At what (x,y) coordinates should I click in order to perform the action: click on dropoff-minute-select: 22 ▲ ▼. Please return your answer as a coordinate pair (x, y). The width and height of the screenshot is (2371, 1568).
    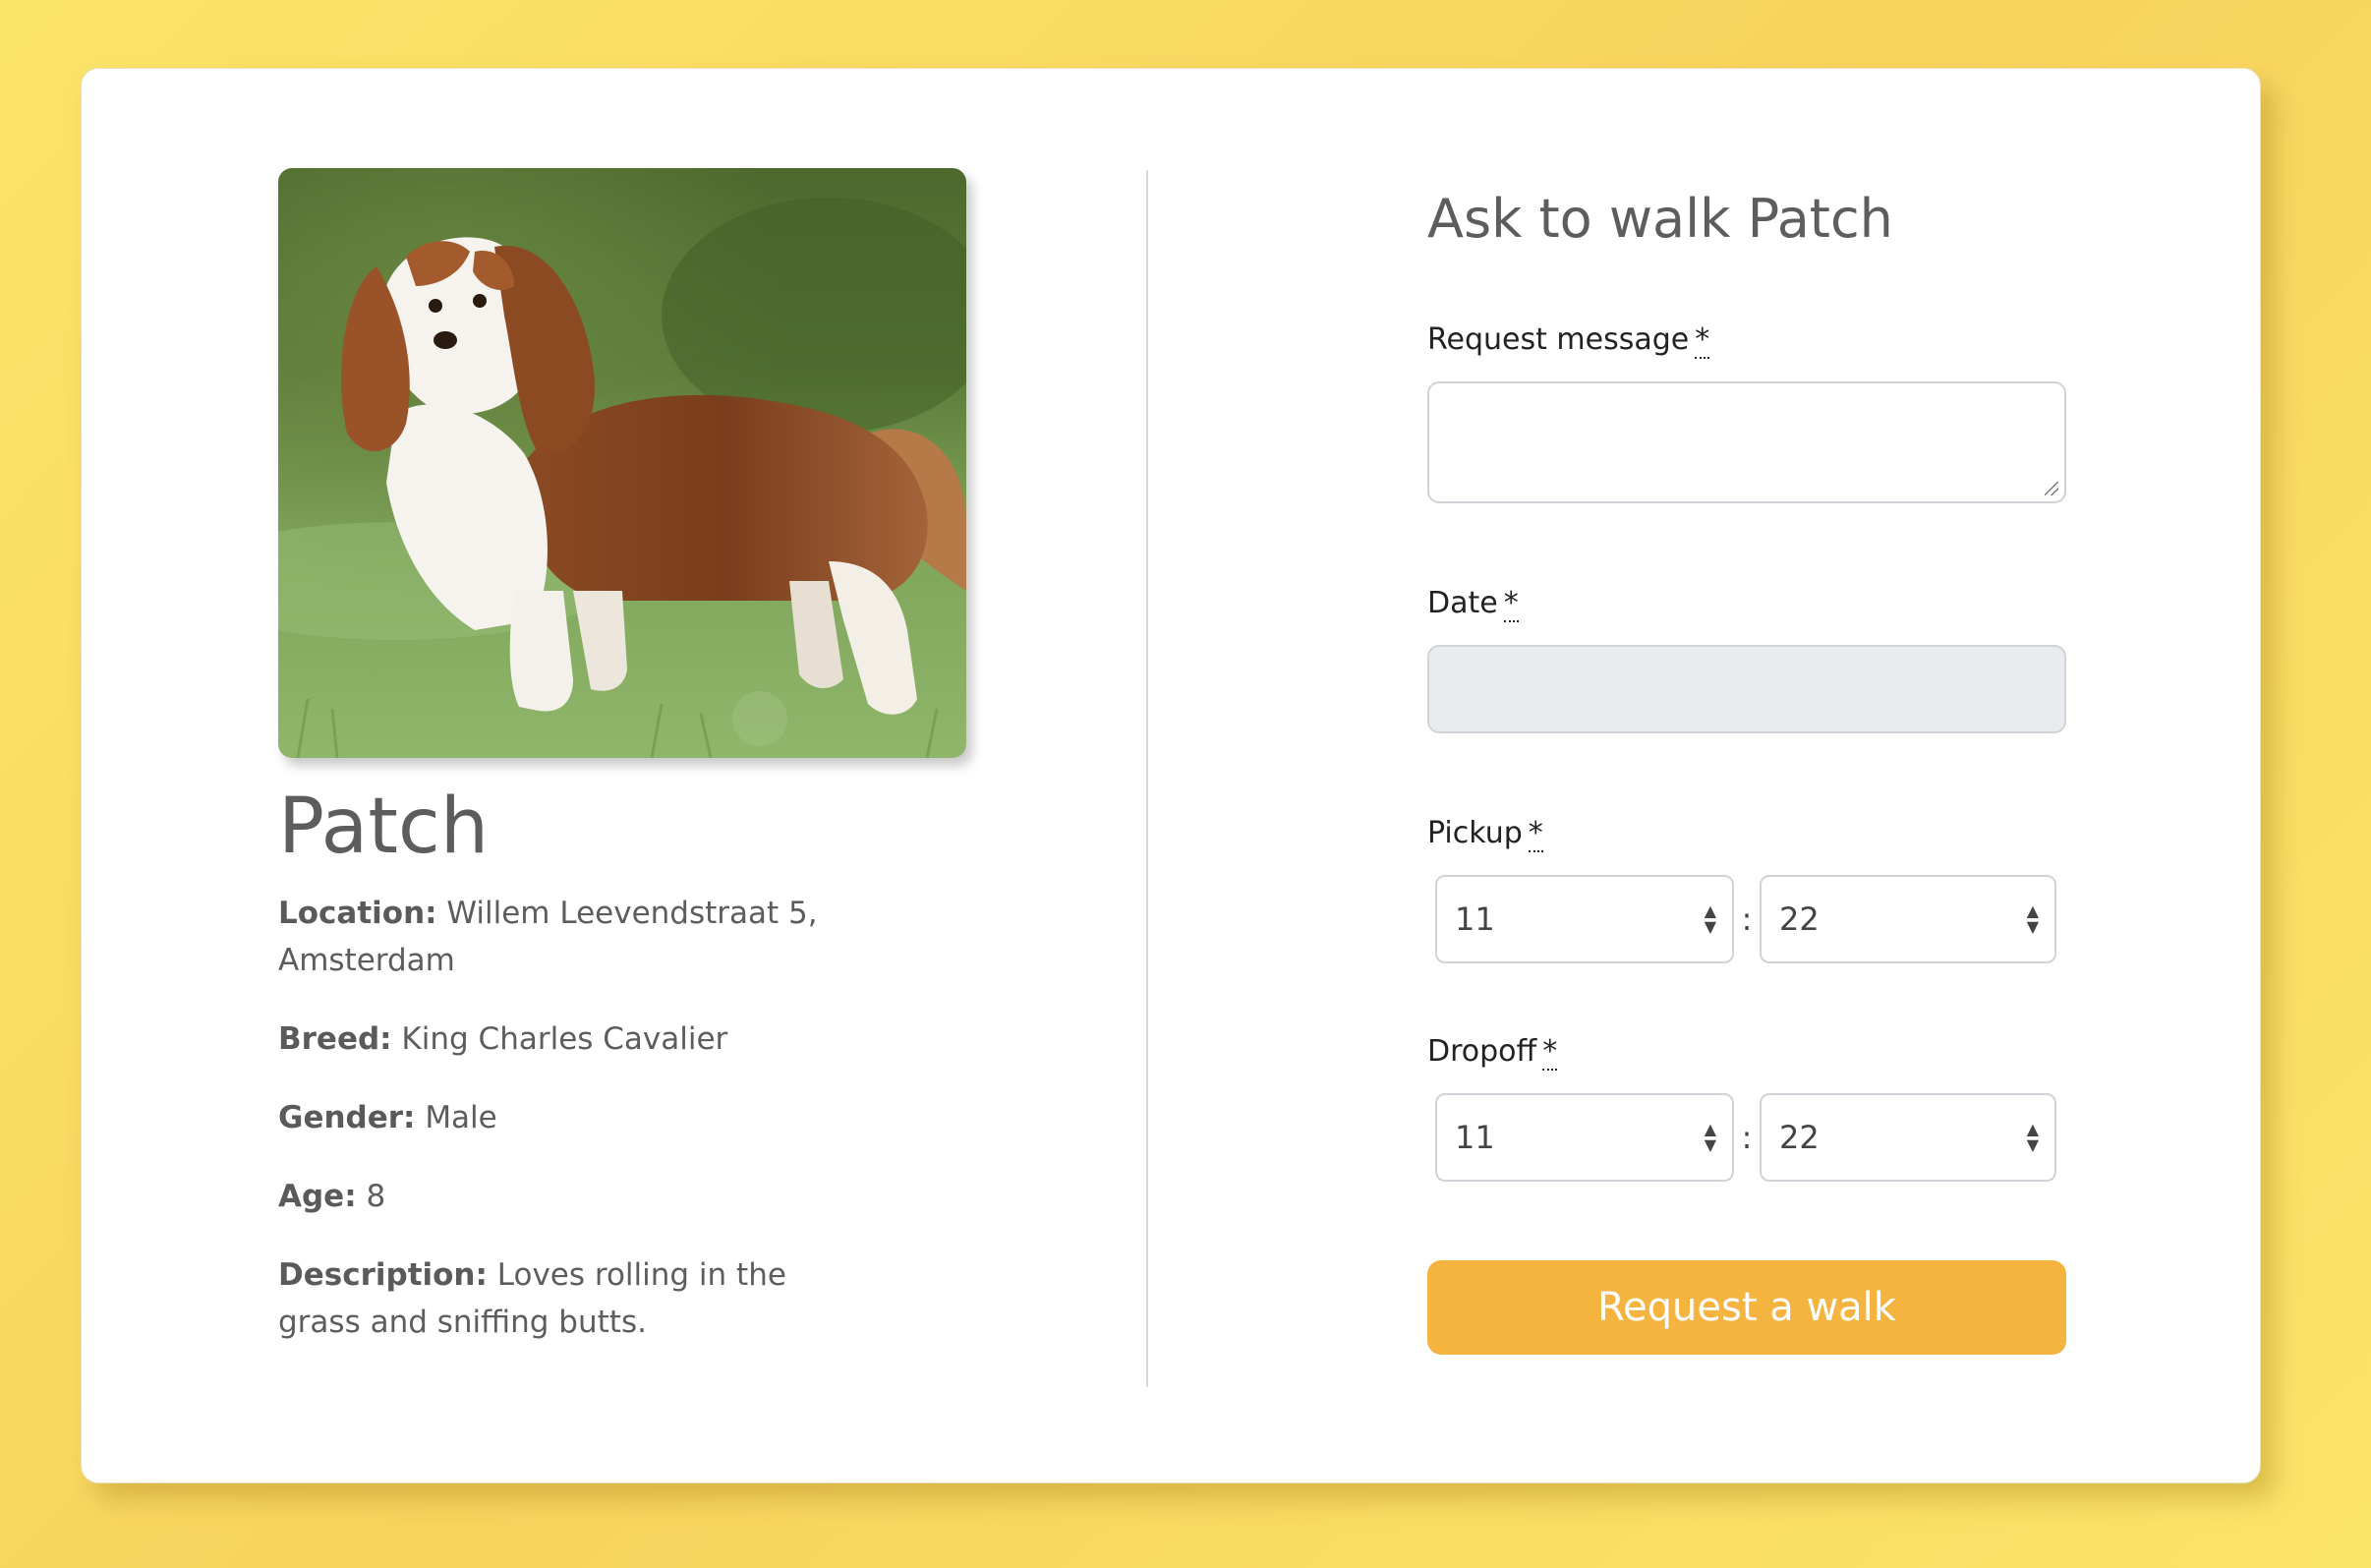
    Looking at the image, I should click on (1908, 1137).